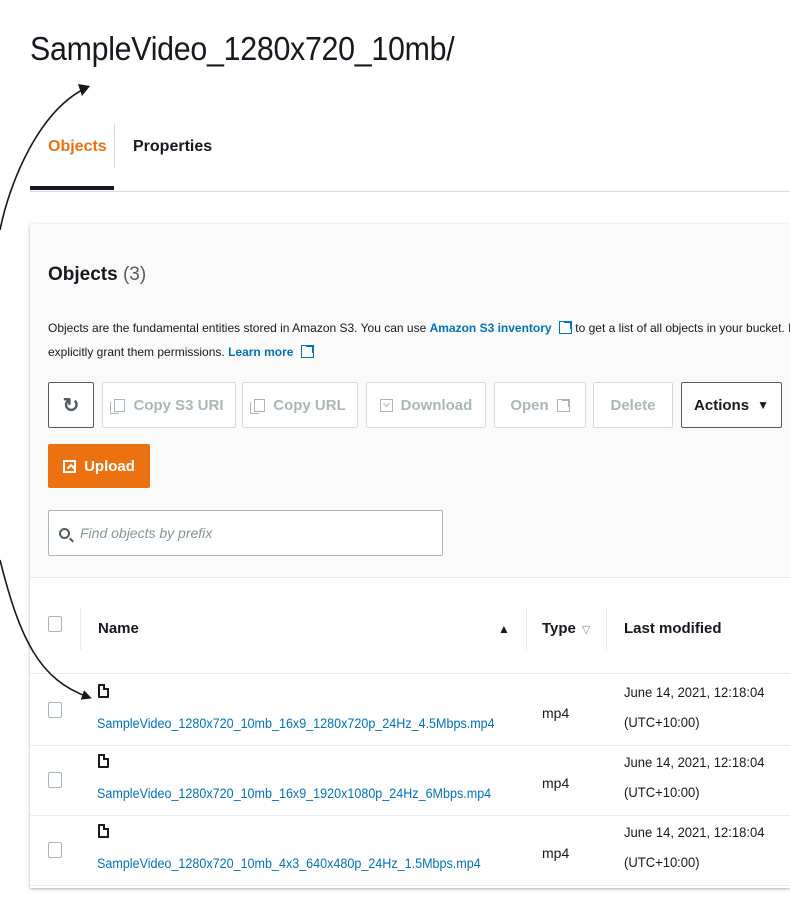 Image resolution: width=790 pixels, height=902 pixels. I want to click on learn-more-label: Learn more, so click(261, 352).